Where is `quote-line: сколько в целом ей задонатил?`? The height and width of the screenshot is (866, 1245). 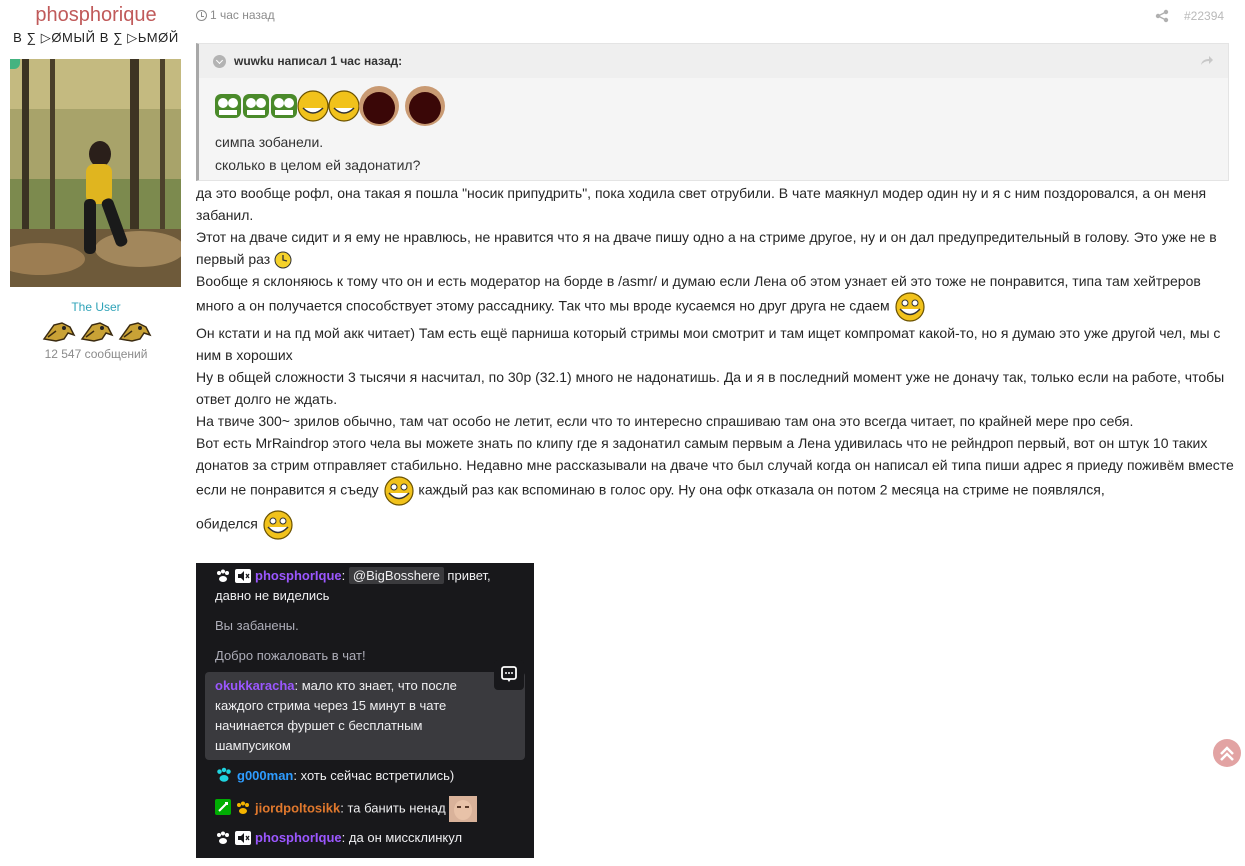 quote-line: сколько в целом ей задонатил? is located at coordinates (318, 165).